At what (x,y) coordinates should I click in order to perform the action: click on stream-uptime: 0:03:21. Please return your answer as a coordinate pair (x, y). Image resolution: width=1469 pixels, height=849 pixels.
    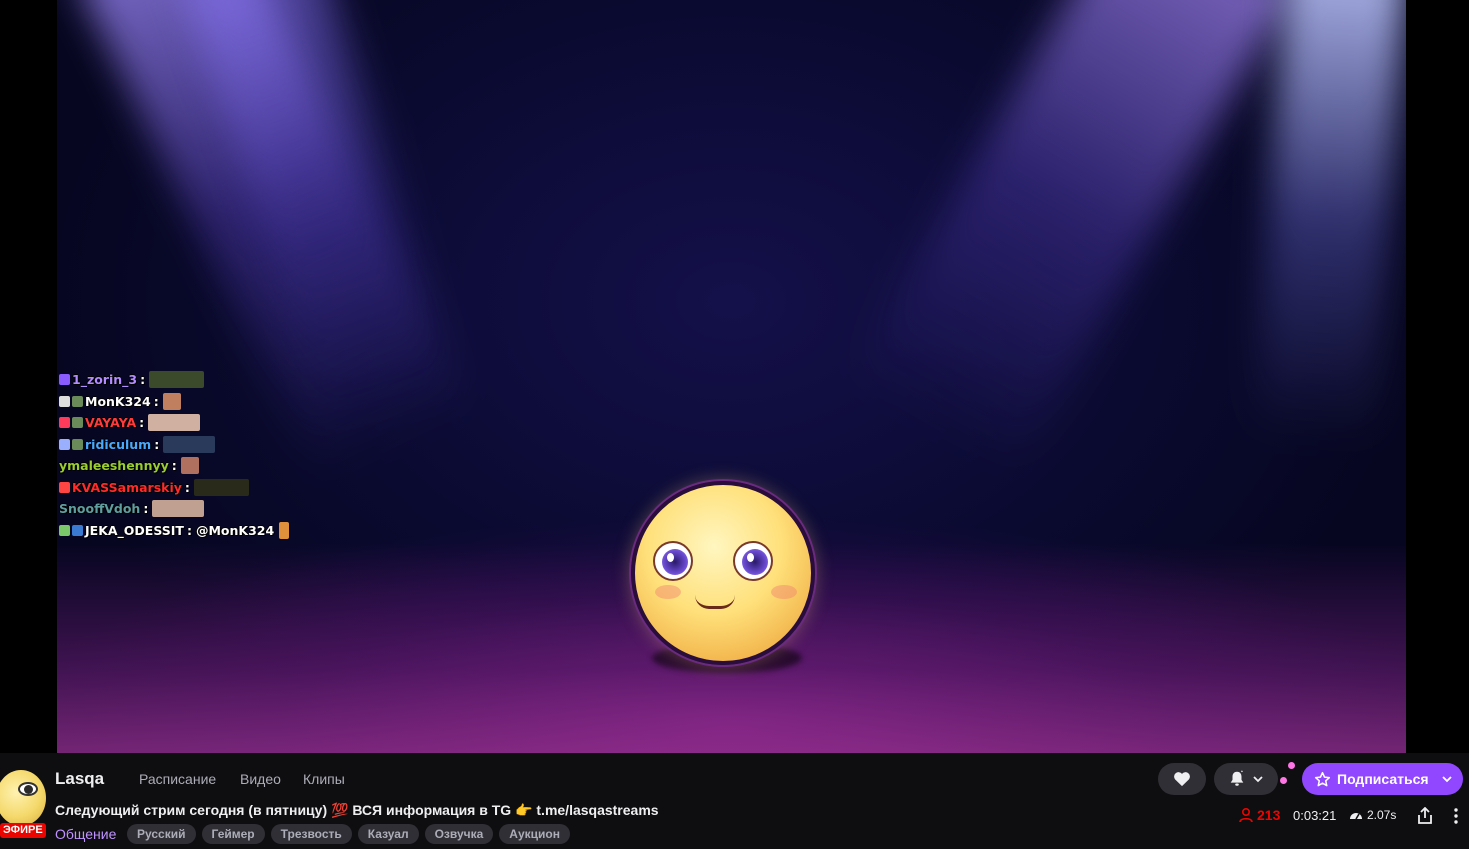
    Looking at the image, I should click on (1315, 815).